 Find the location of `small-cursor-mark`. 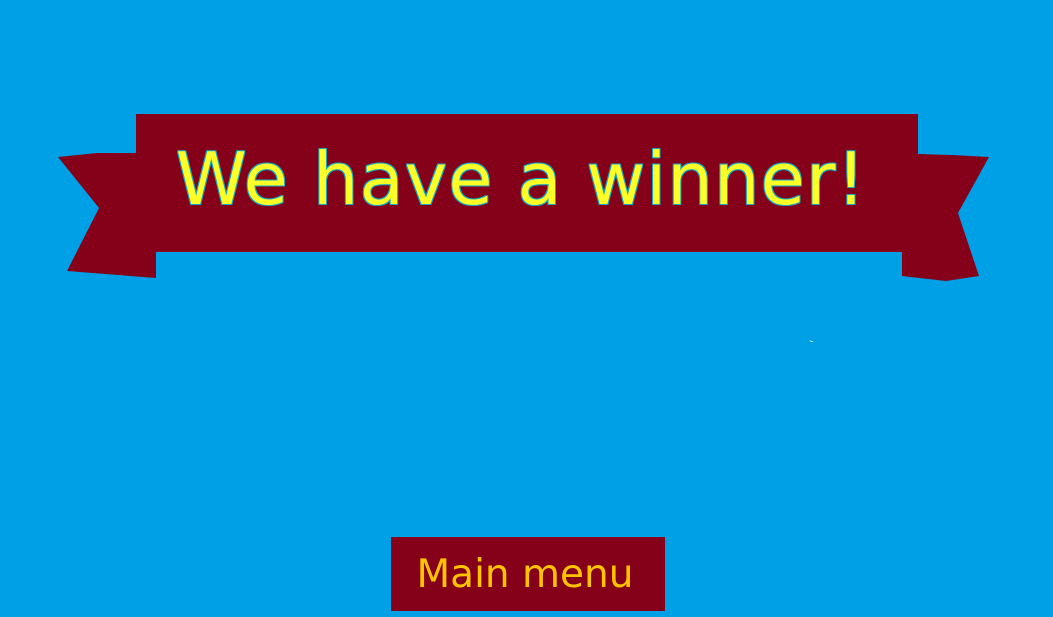

small-cursor-mark is located at coordinates (811, 341).